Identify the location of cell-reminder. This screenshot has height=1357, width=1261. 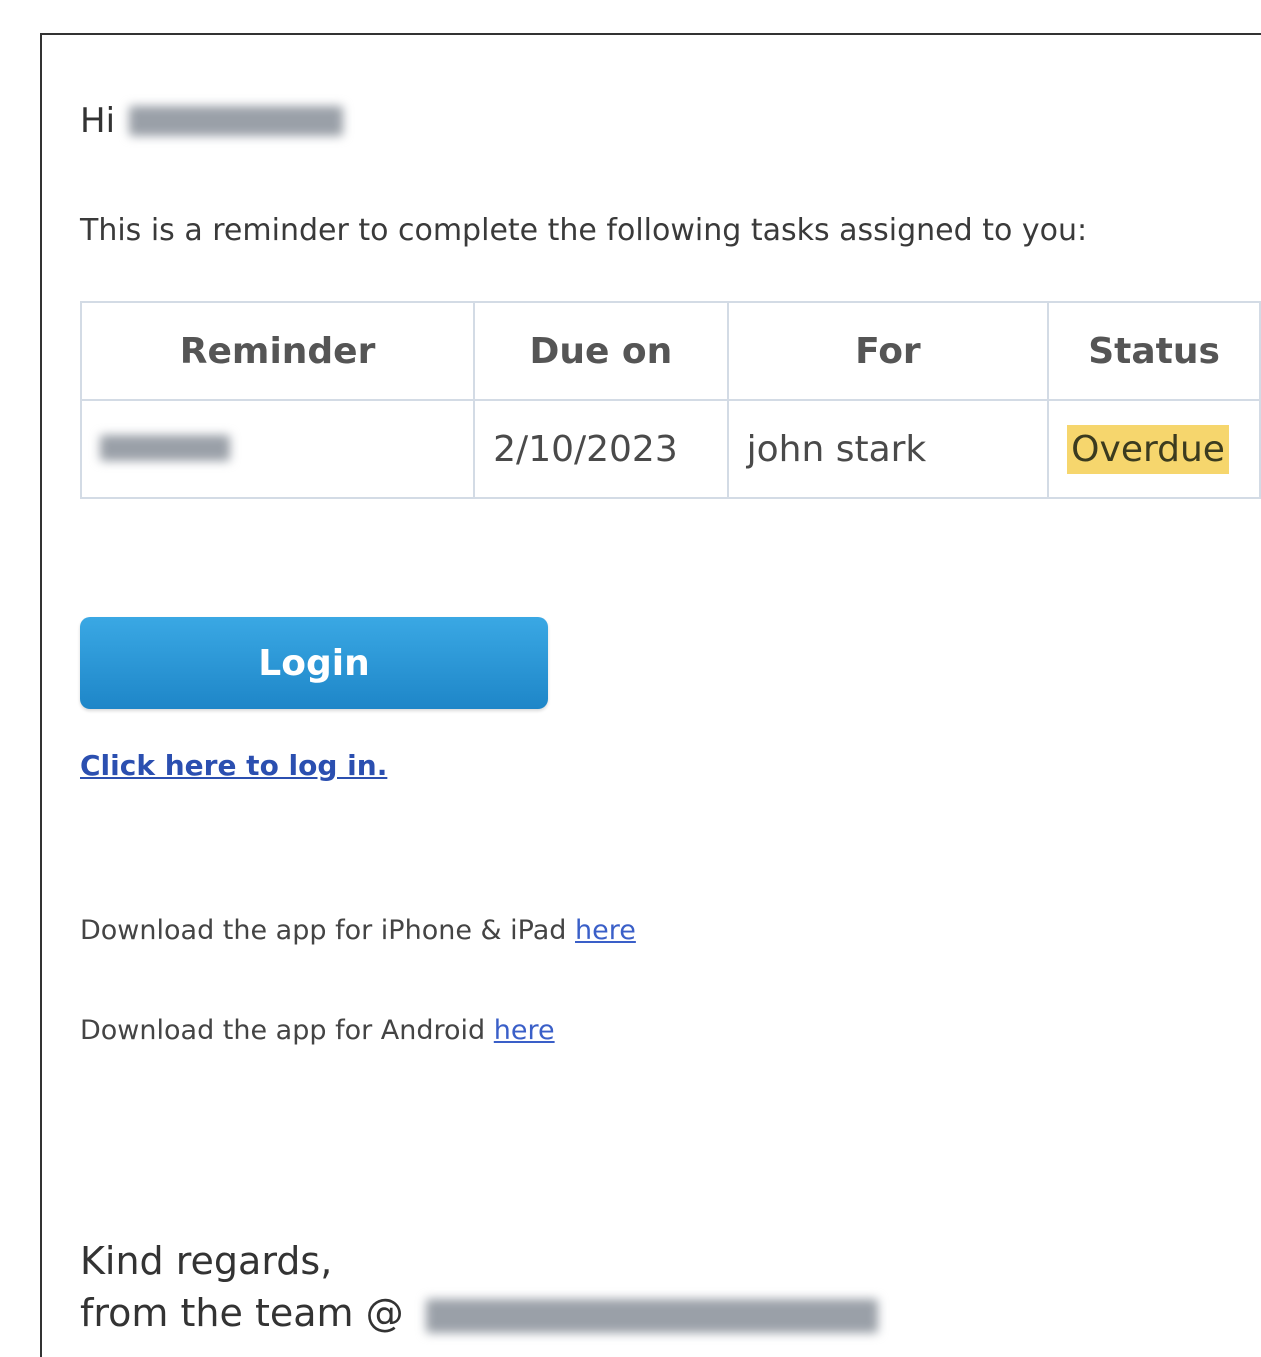
(277, 449).